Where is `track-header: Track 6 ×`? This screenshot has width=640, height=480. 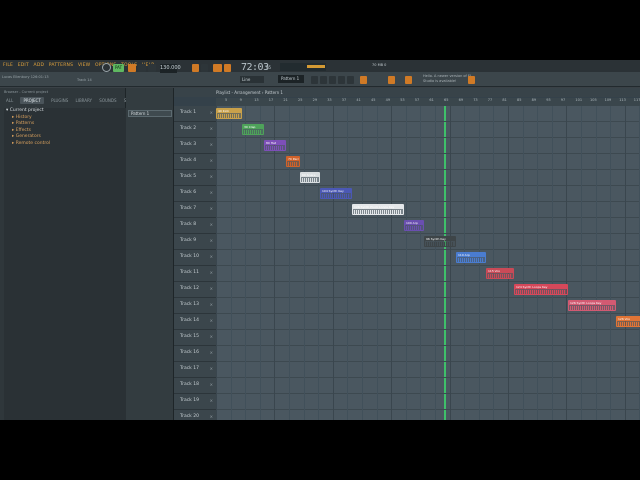
track-header: Track 6 × is located at coordinates (195, 194).